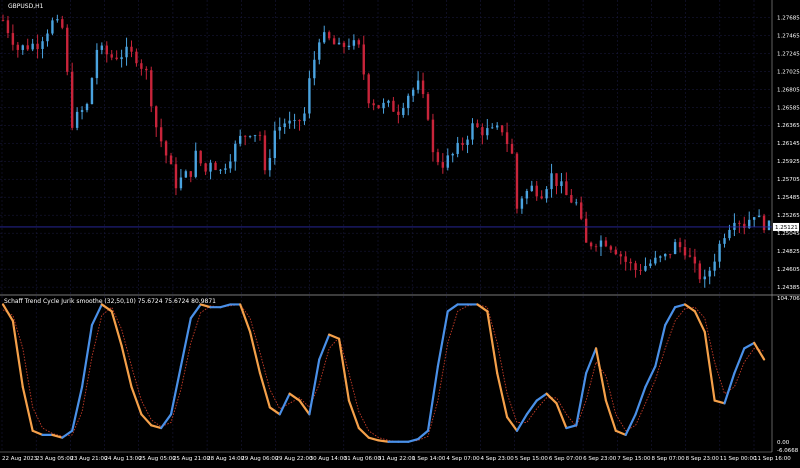  Describe the element at coordinates (788, 234) in the screenshot. I see `price-tick-label: 1.25045` at that location.